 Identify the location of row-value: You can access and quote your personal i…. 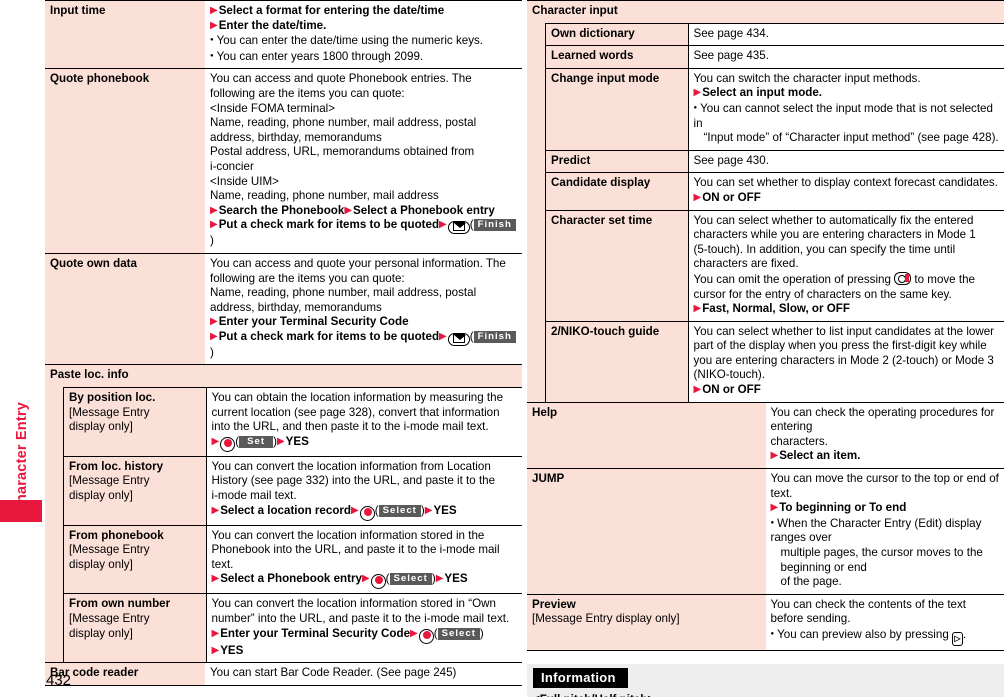
(363, 309).